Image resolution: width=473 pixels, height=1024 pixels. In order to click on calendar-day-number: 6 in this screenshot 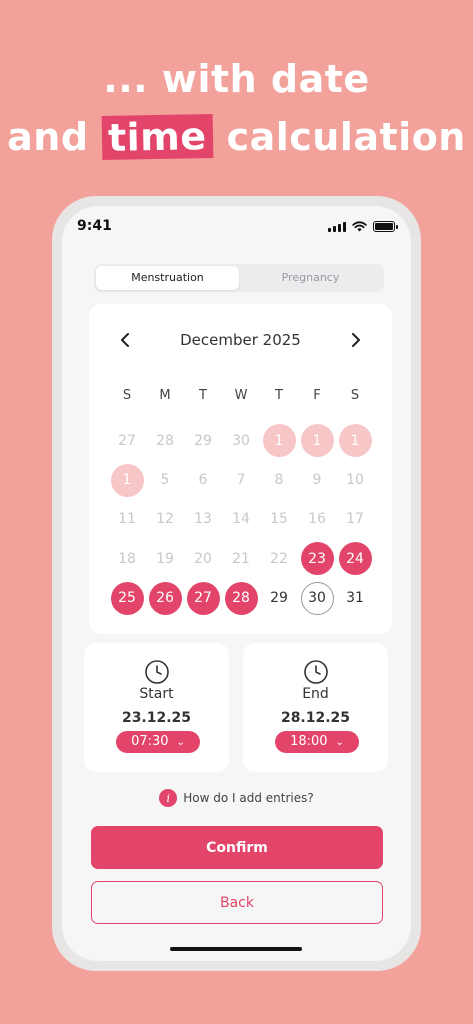, I will do `click(203, 480)`.